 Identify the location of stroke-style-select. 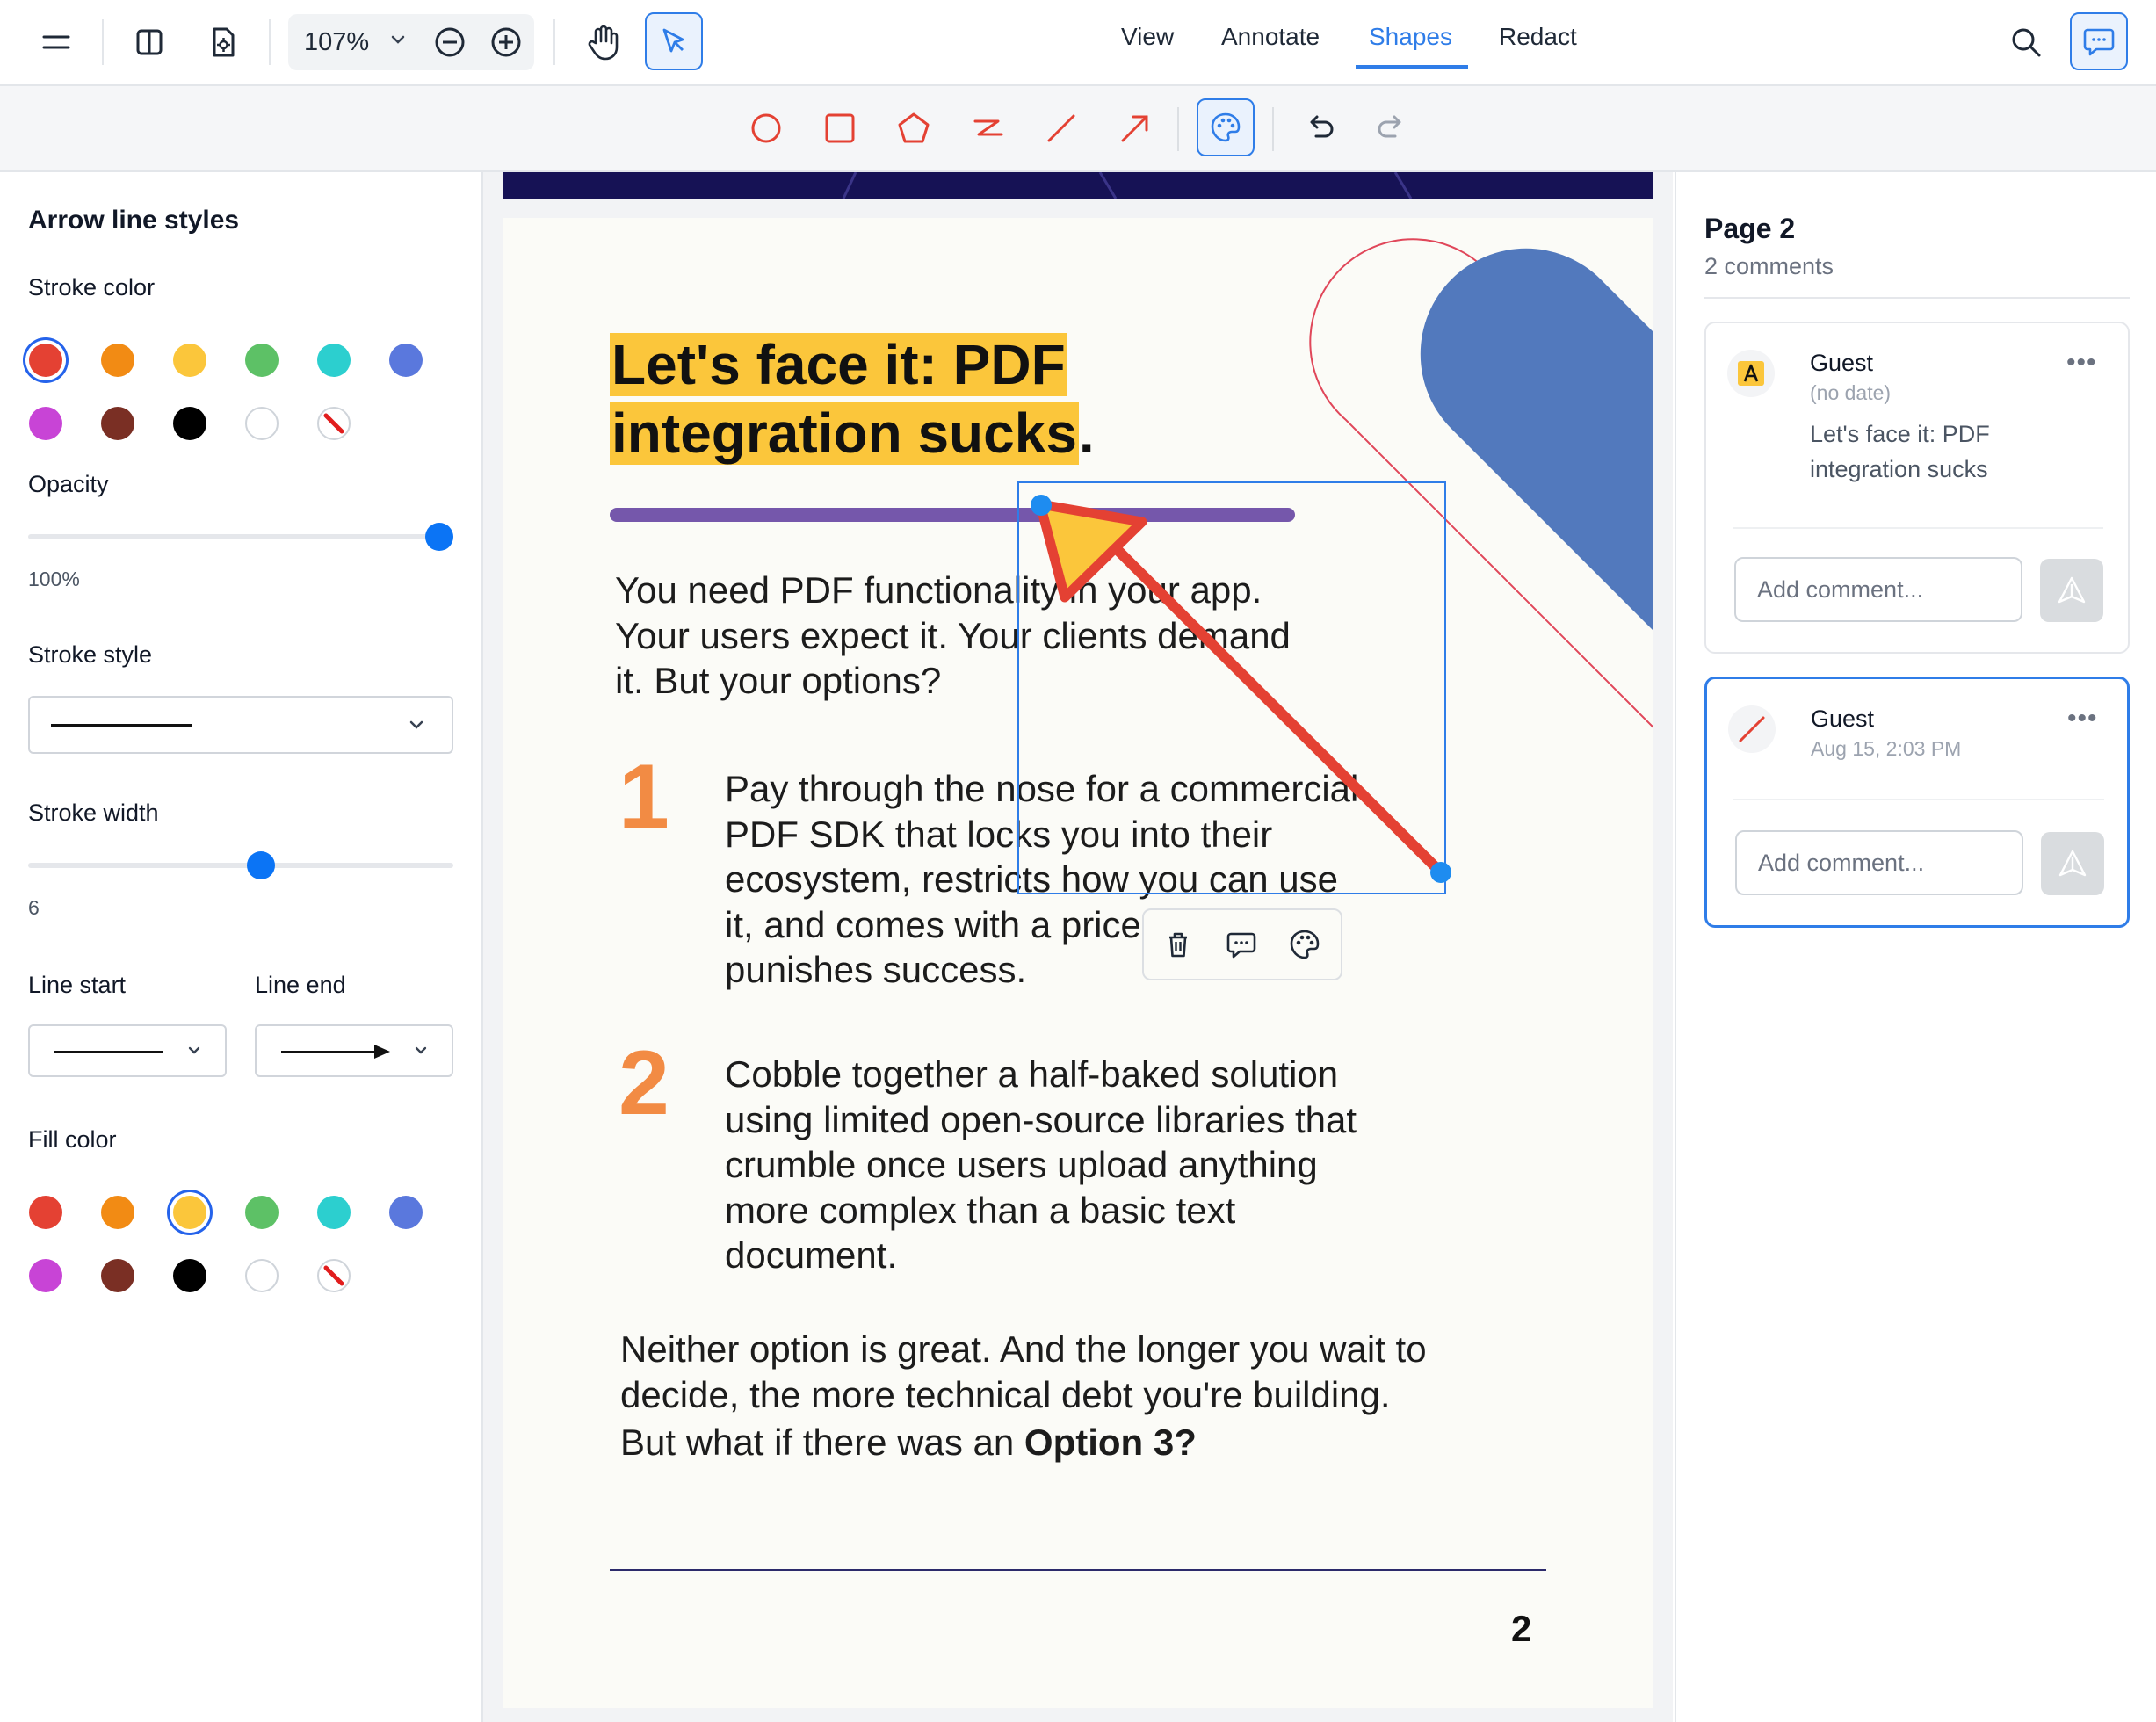
(241, 725).